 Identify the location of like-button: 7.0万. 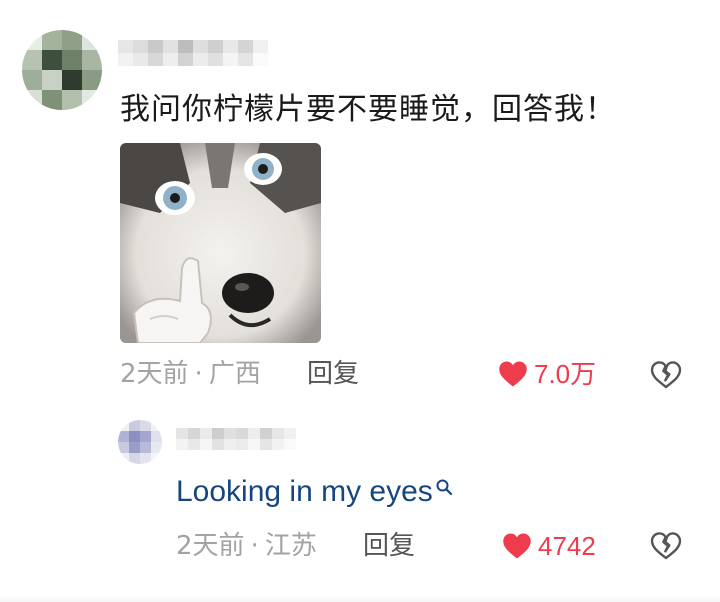
(547, 374).